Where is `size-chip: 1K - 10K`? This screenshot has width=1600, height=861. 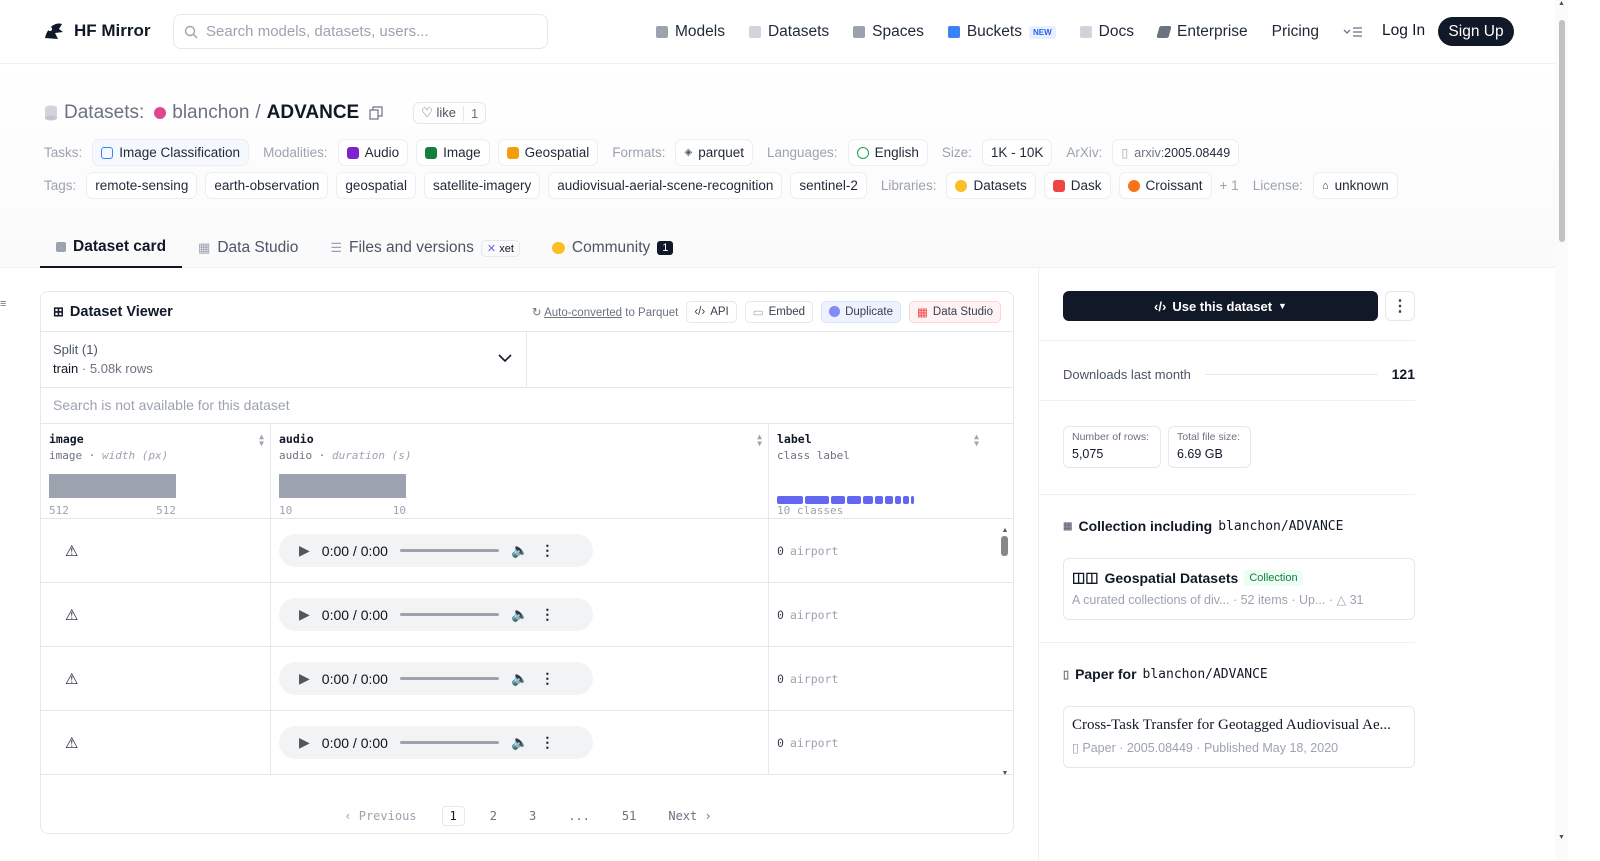 size-chip: 1K - 10K is located at coordinates (1017, 152).